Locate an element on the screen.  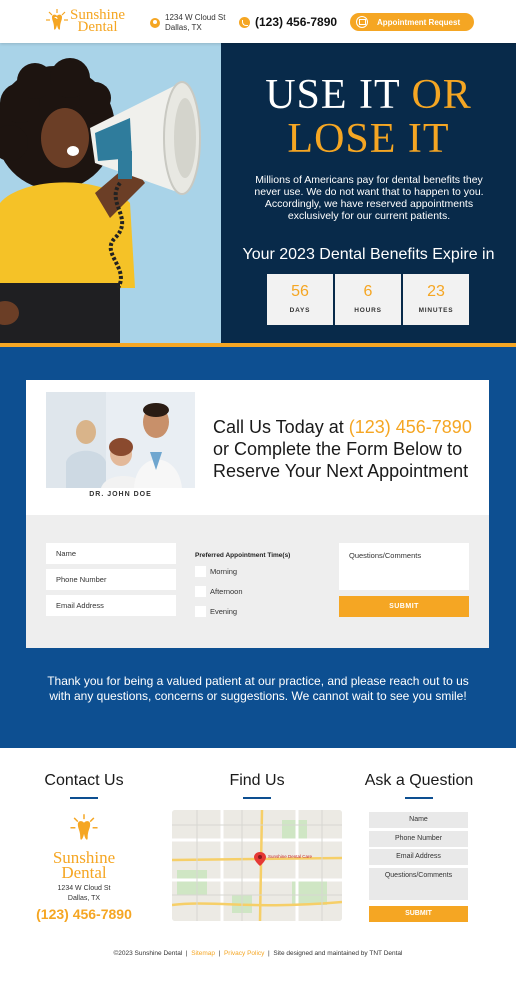
hero-title-part3: LOSE IT is located at coordinates (368, 139).